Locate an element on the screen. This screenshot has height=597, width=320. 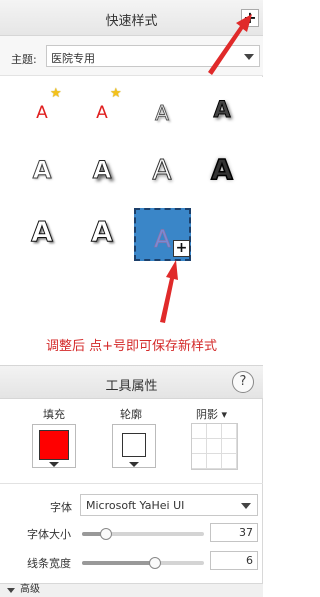
style-preset-6: A is located at coordinates (102, 173).